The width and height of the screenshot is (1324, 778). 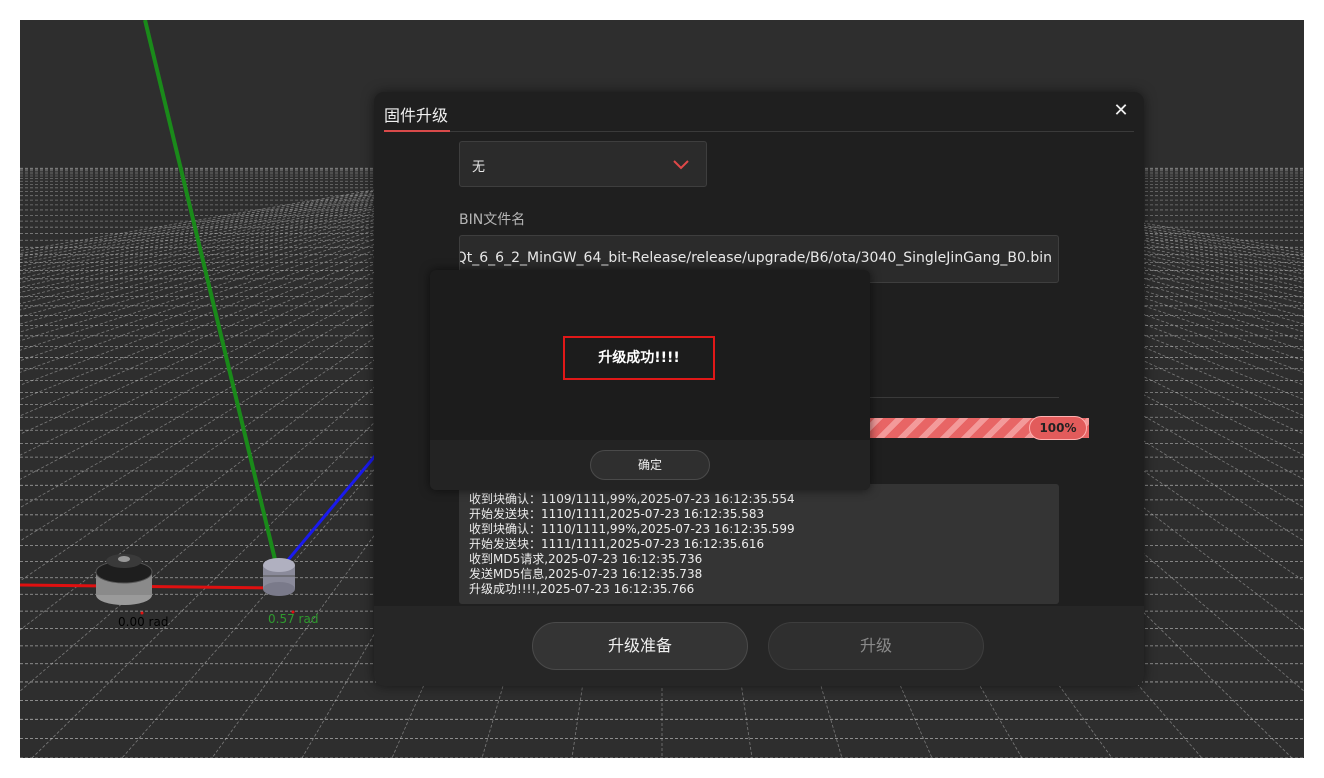 What do you see at coordinates (492, 220) in the screenshot?
I see `bin-filename-label: BIN文件名` at bounding box center [492, 220].